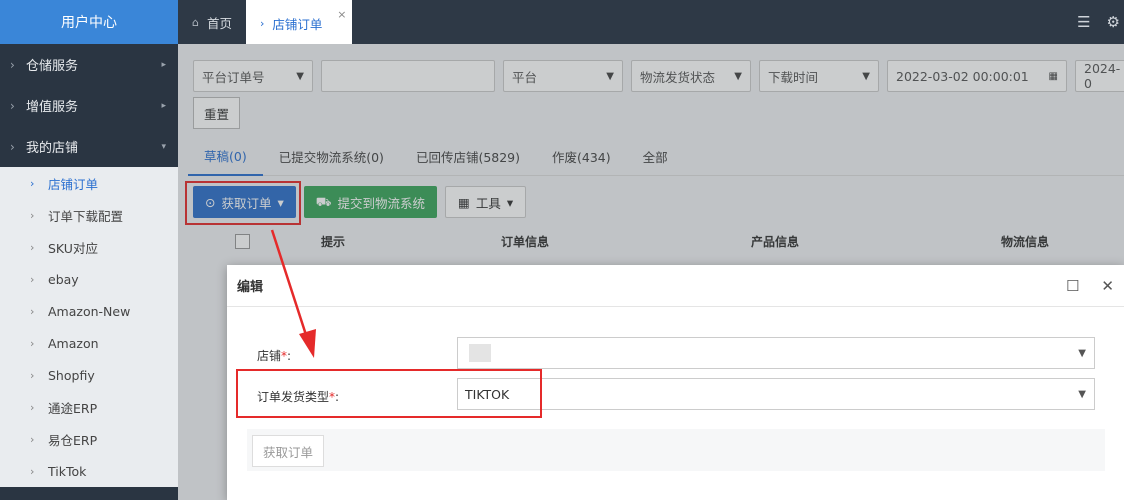 This screenshot has height=500, width=1124. I want to click on top-tab-bar: ⌂ 首页 › 店铺订单 × ☰ ⚙, so click(651, 22).